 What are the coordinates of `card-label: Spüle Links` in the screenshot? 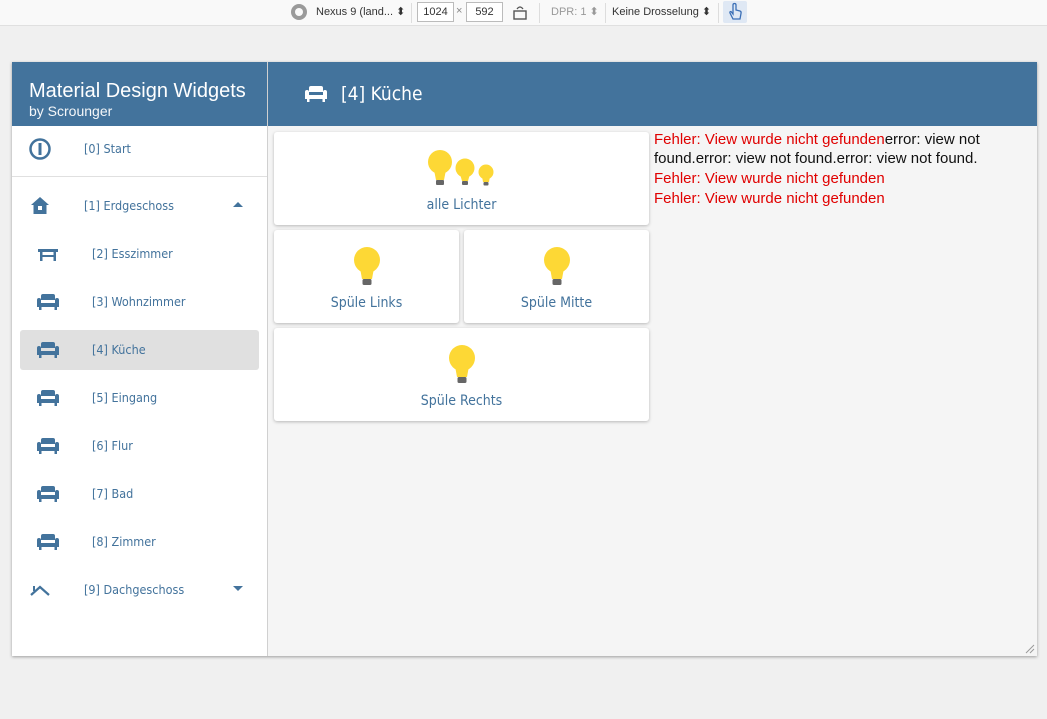 It's located at (366, 303).